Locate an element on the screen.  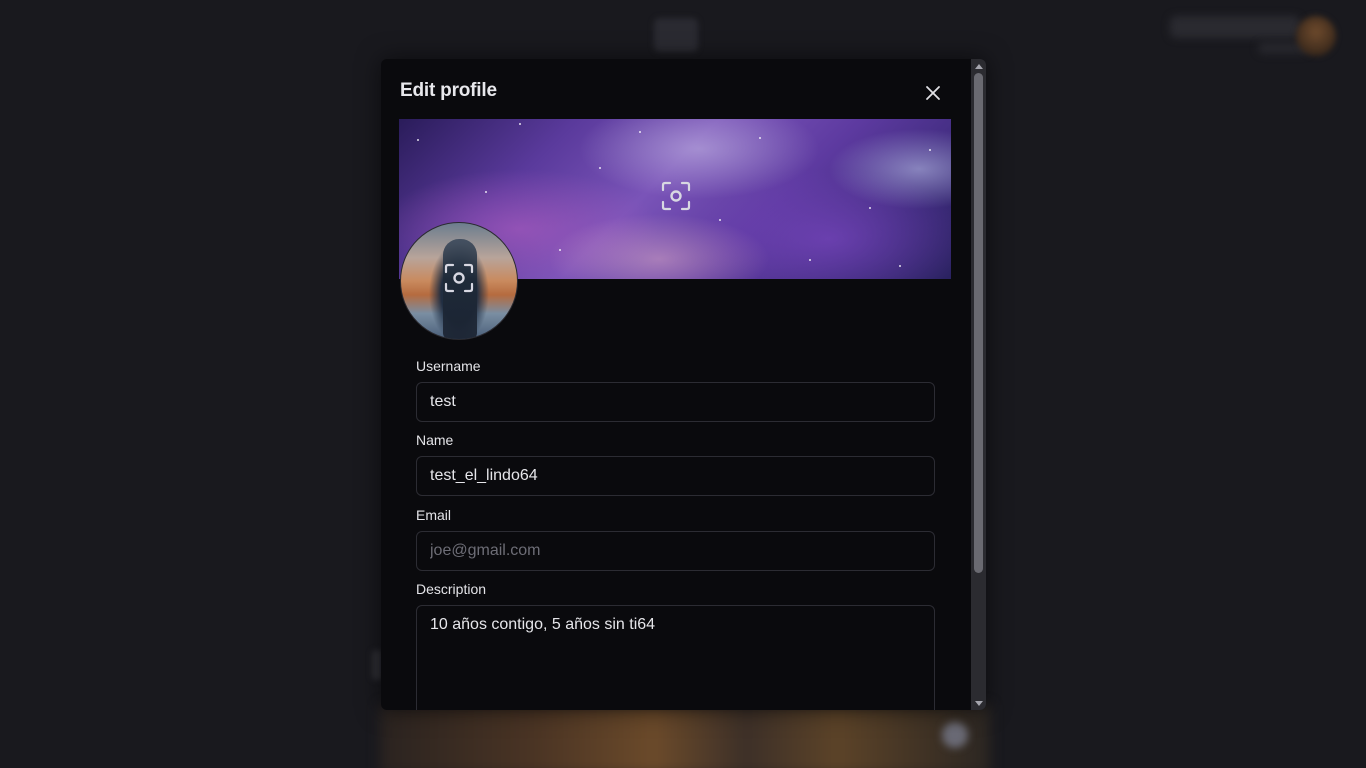
background-user-name is located at coordinates (1235, 27).